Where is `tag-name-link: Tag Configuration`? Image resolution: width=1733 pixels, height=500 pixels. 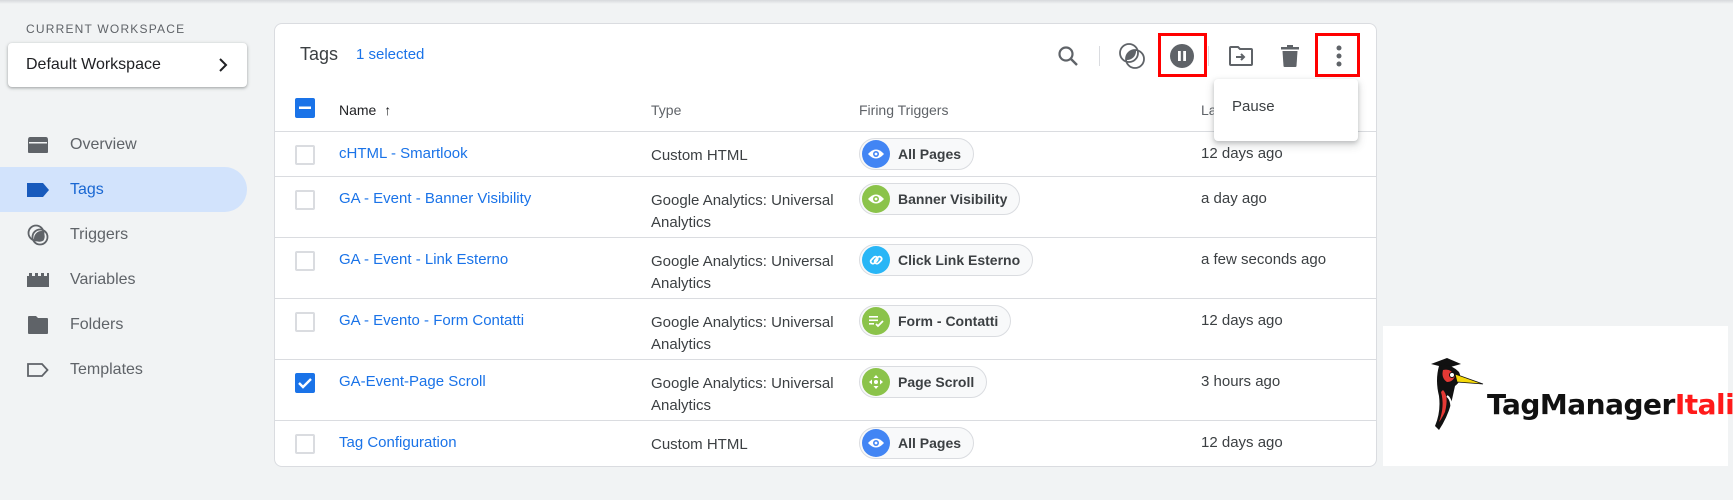 tag-name-link: Tag Configuration is located at coordinates (398, 442).